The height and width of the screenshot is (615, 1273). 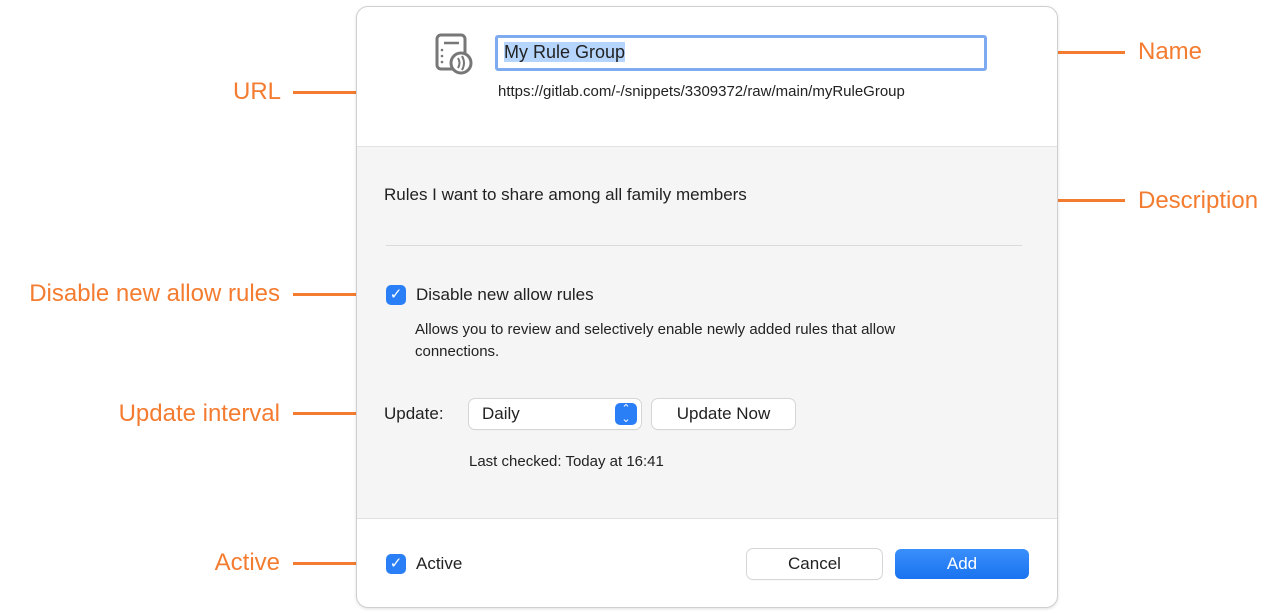 What do you see at coordinates (505, 294) in the screenshot?
I see `disable-new-allow-rules-label: Disable new allow rules` at bounding box center [505, 294].